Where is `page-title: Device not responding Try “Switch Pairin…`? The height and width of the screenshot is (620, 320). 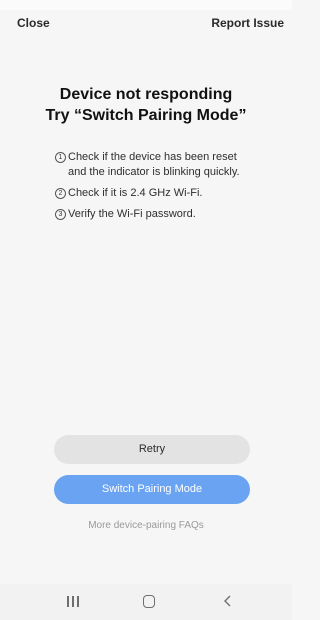 page-title: Device not responding Try “Switch Pairin… is located at coordinates (146, 105).